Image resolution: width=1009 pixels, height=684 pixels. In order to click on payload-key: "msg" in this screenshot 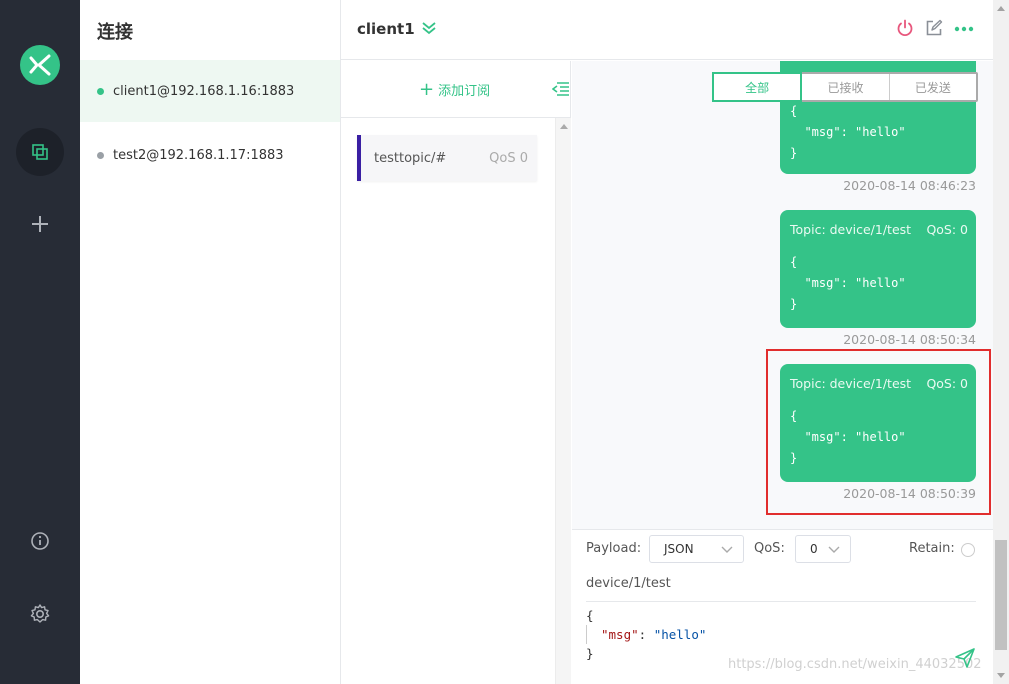, I will do `click(620, 634)`.